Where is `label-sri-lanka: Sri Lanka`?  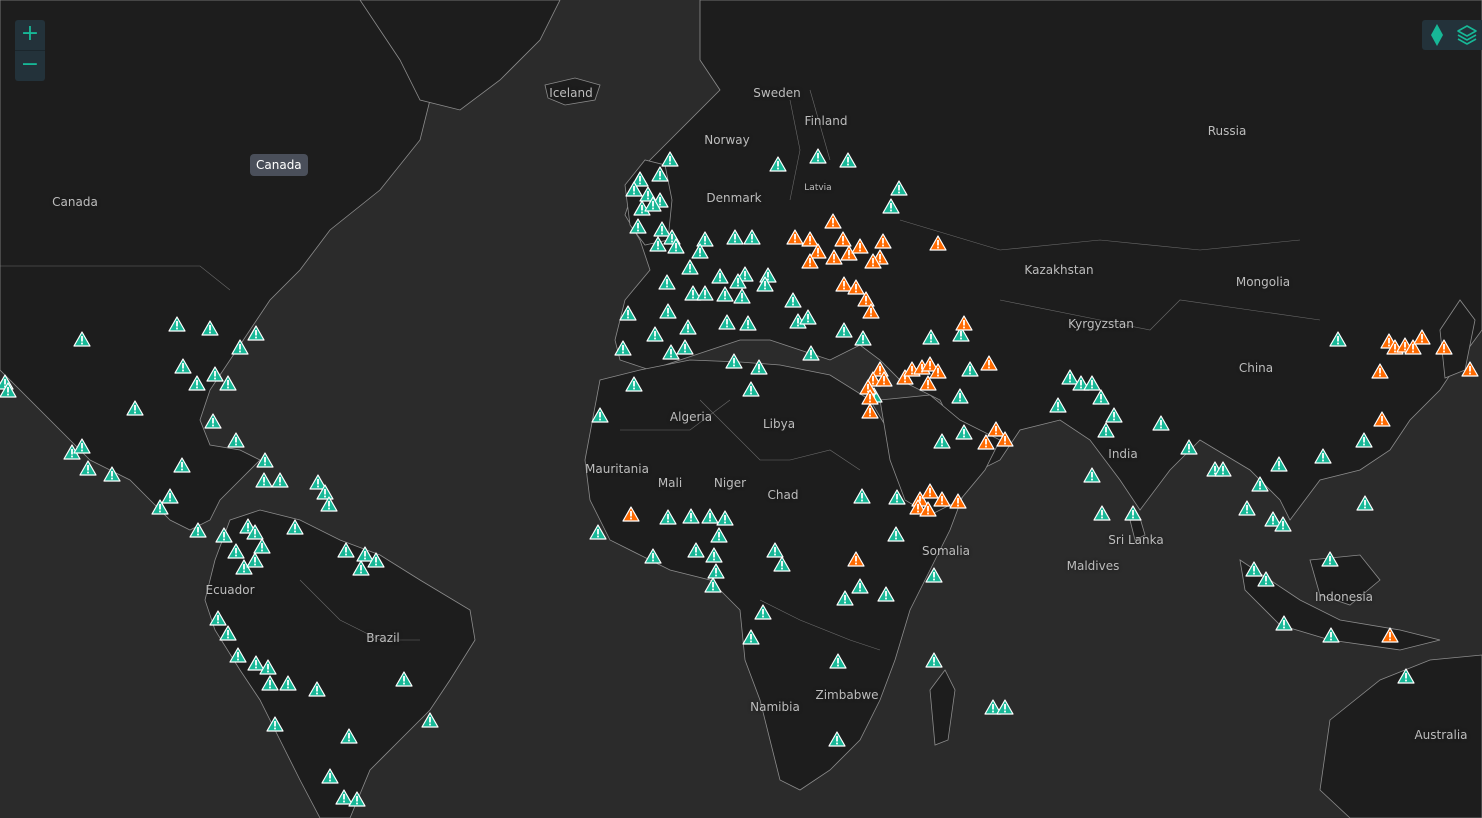
label-sri-lanka: Sri Lanka is located at coordinates (1136, 540).